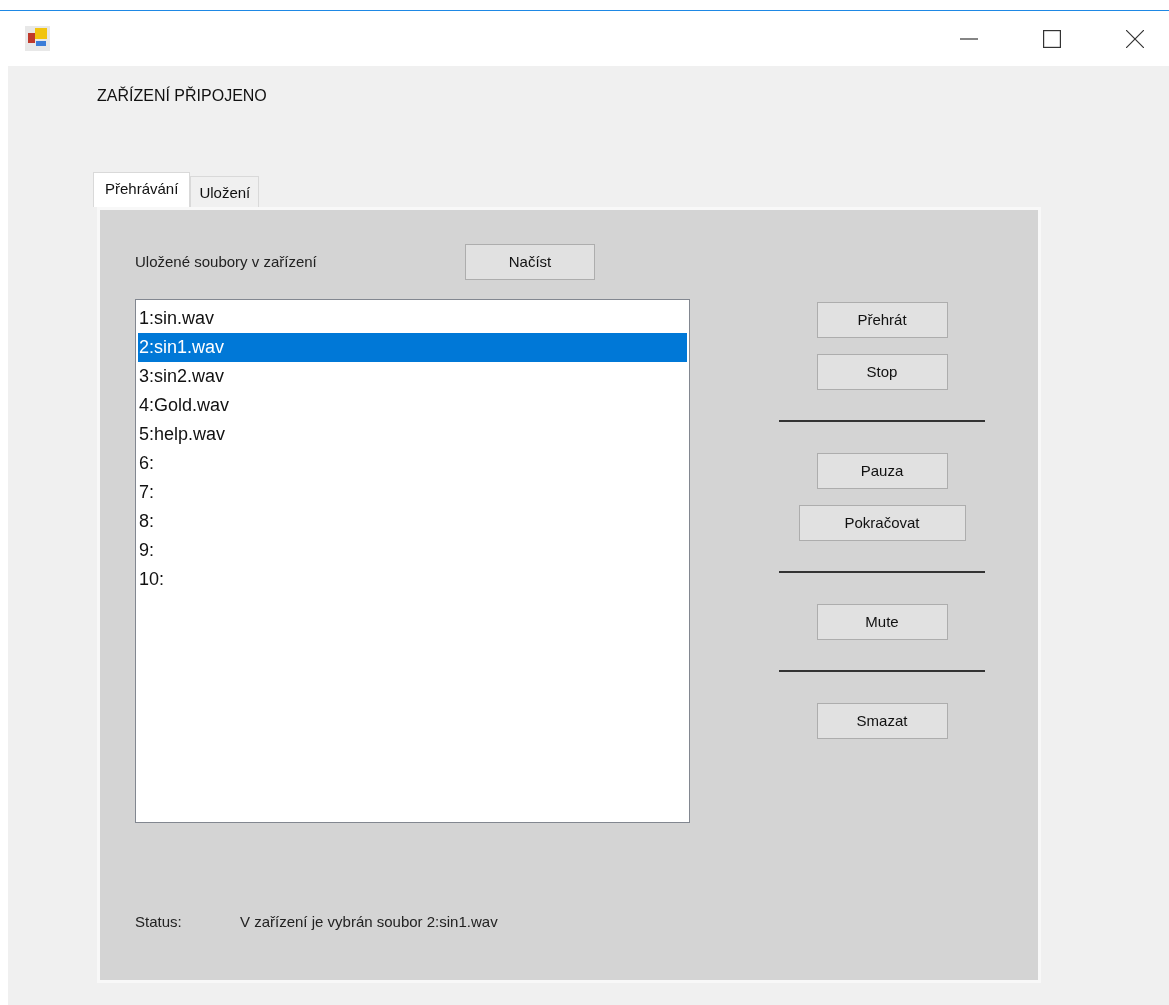  I want to click on load-button: Načíst, so click(530, 262).